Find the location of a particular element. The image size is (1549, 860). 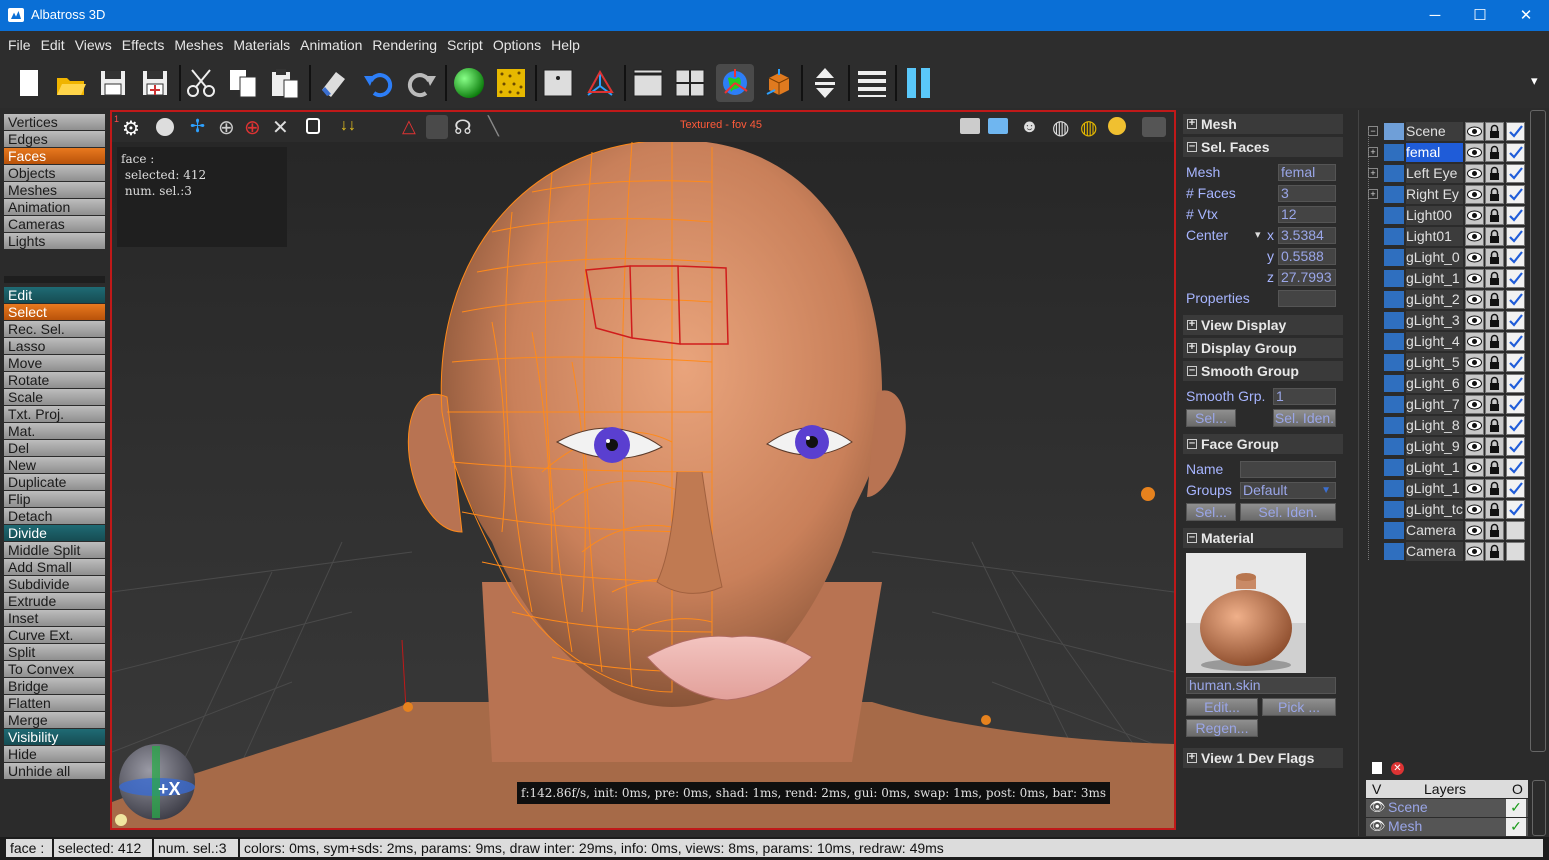

tool-add-small: Add Small is located at coordinates (54, 567).